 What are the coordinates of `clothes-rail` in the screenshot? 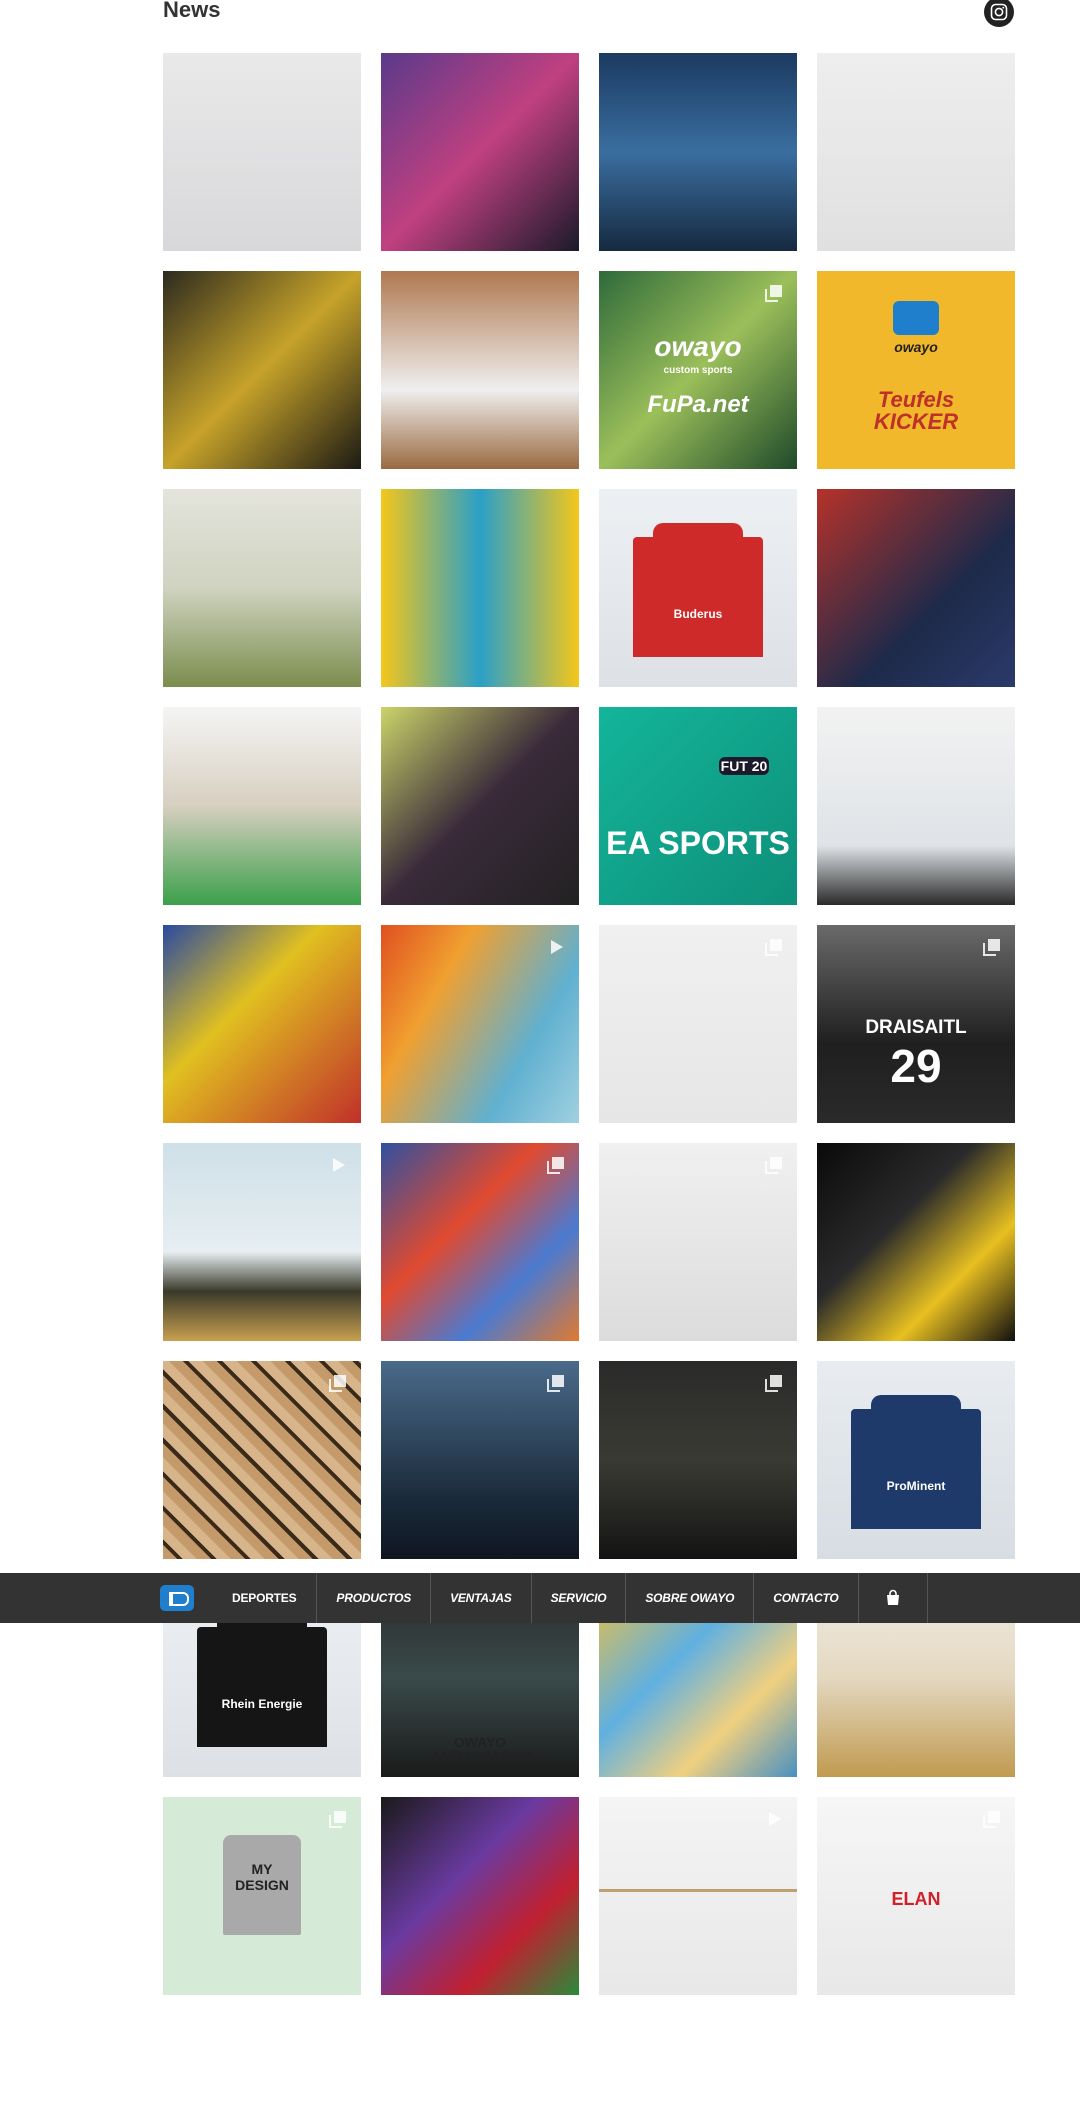 It's located at (698, 1890).